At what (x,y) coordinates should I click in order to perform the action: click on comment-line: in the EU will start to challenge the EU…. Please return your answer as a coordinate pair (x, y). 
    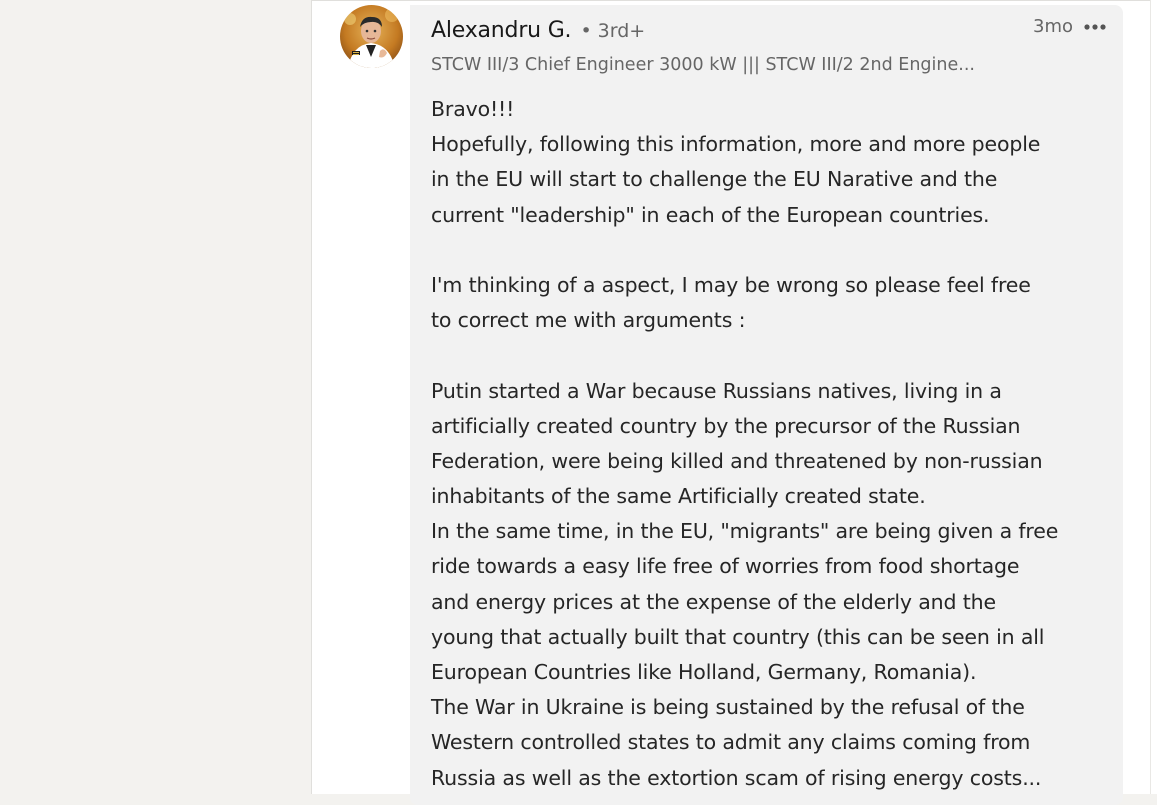
    Looking at the image, I should click on (714, 179).